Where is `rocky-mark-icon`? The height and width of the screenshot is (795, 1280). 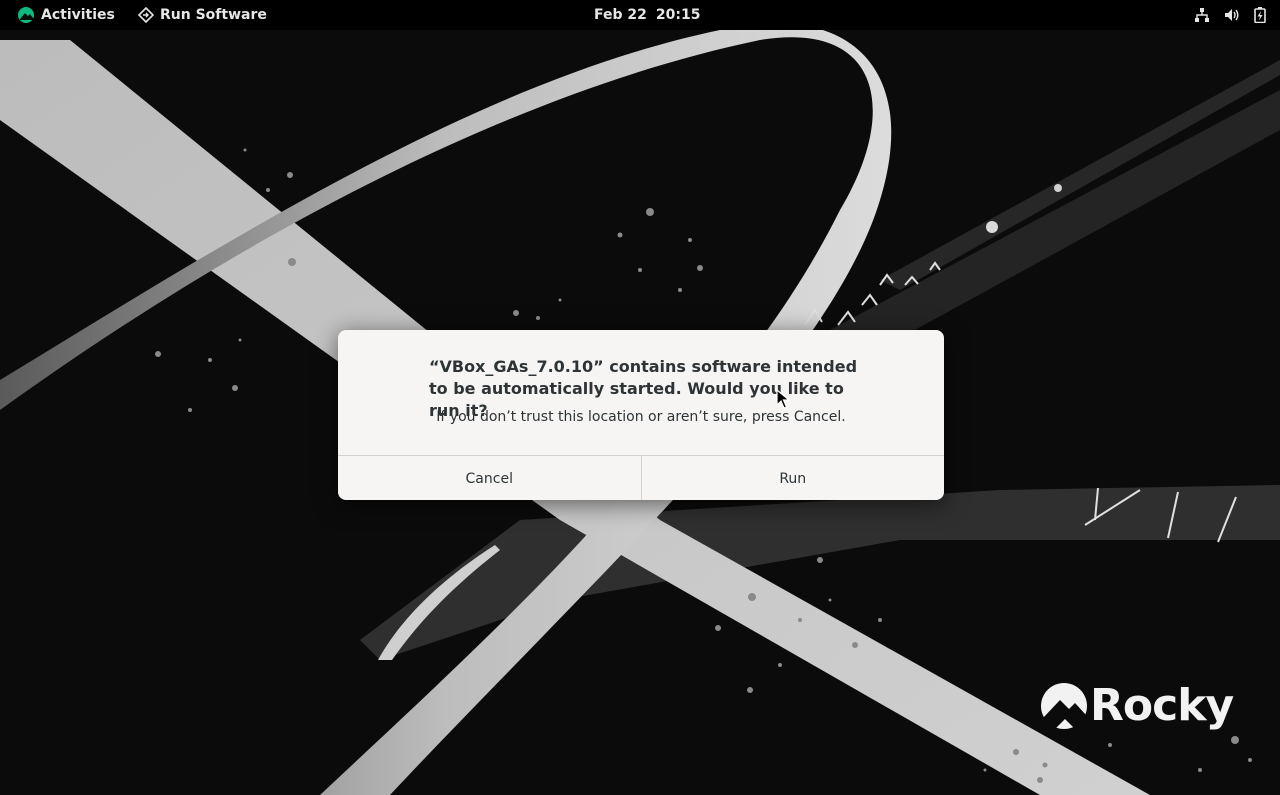
rocky-mark-icon is located at coordinates (1064, 705).